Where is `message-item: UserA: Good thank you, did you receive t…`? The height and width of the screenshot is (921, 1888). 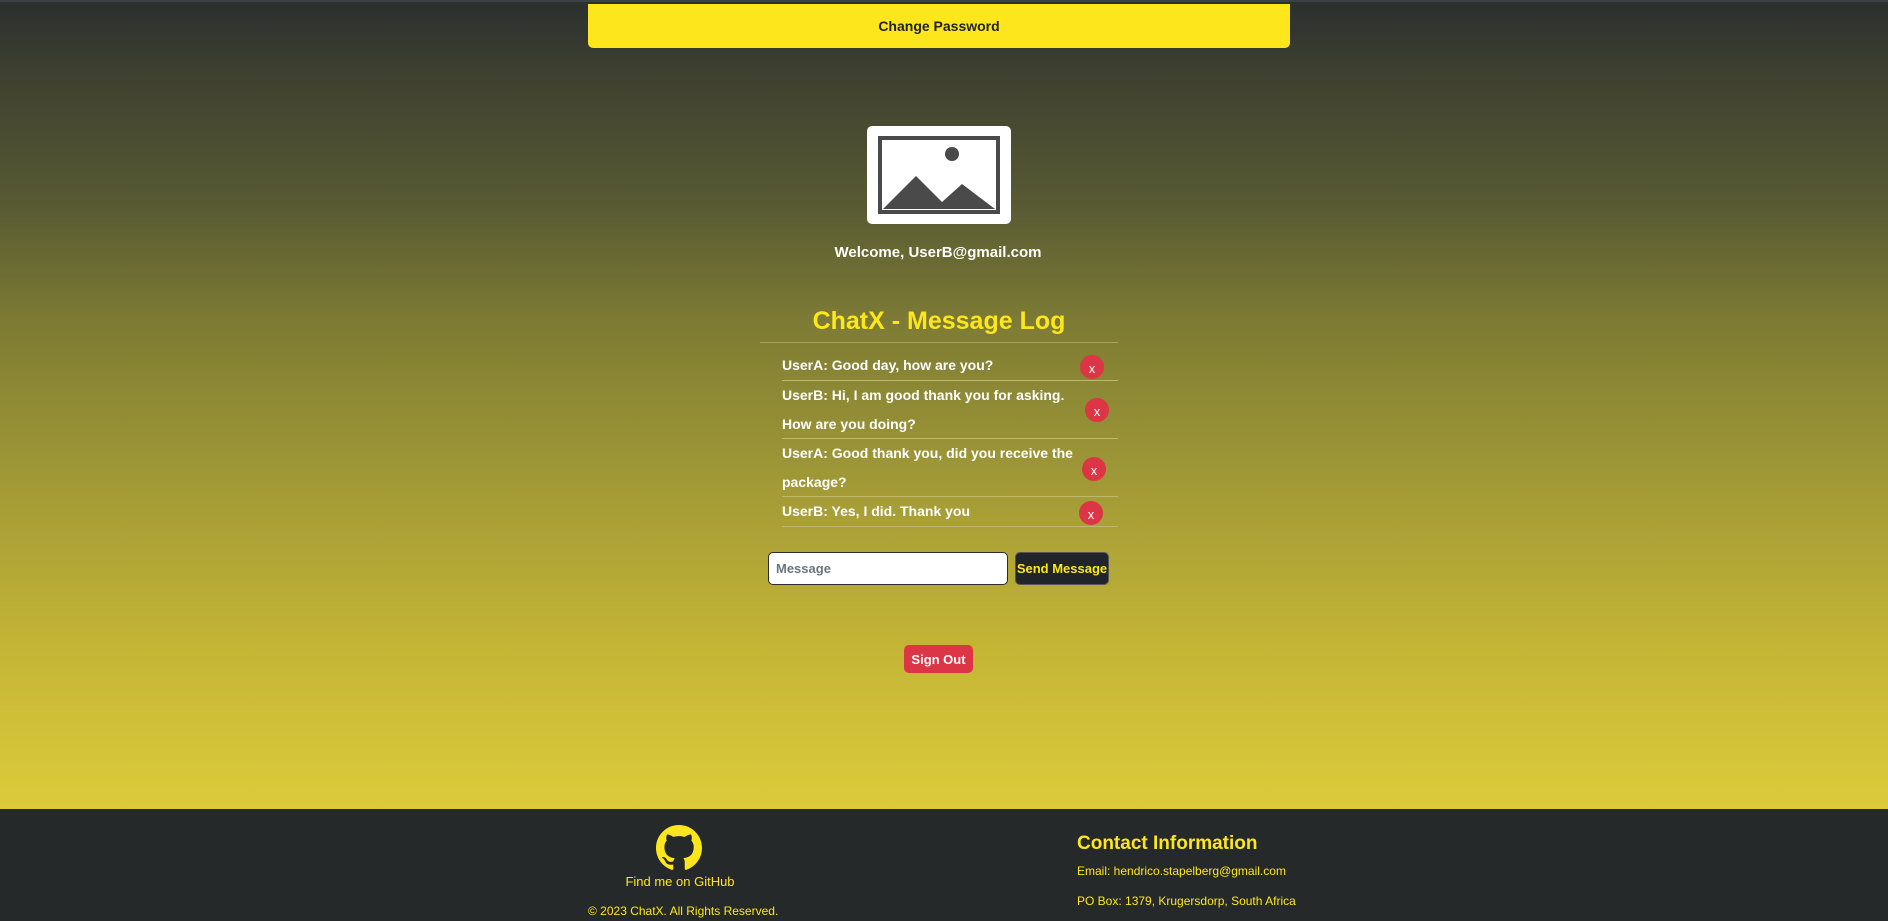 message-item: UserA: Good thank you, did you receive t… is located at coordinates (950, 468).